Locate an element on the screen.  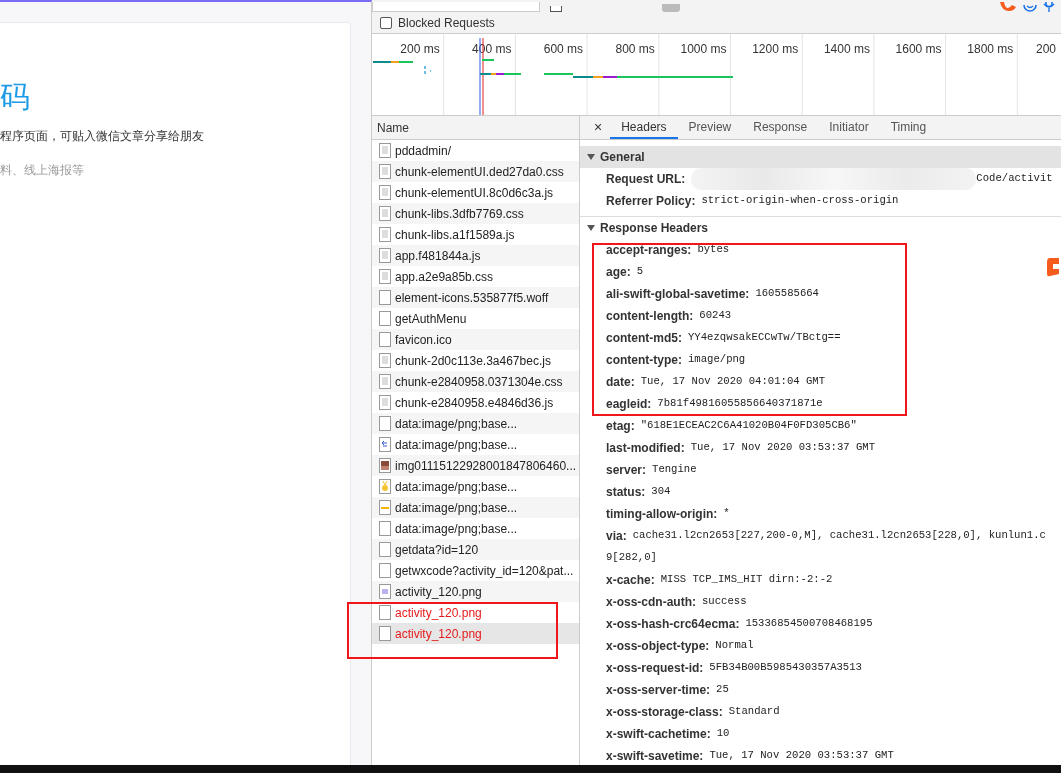
header-name: accept-ranges: is located at coordinates (649, 250).